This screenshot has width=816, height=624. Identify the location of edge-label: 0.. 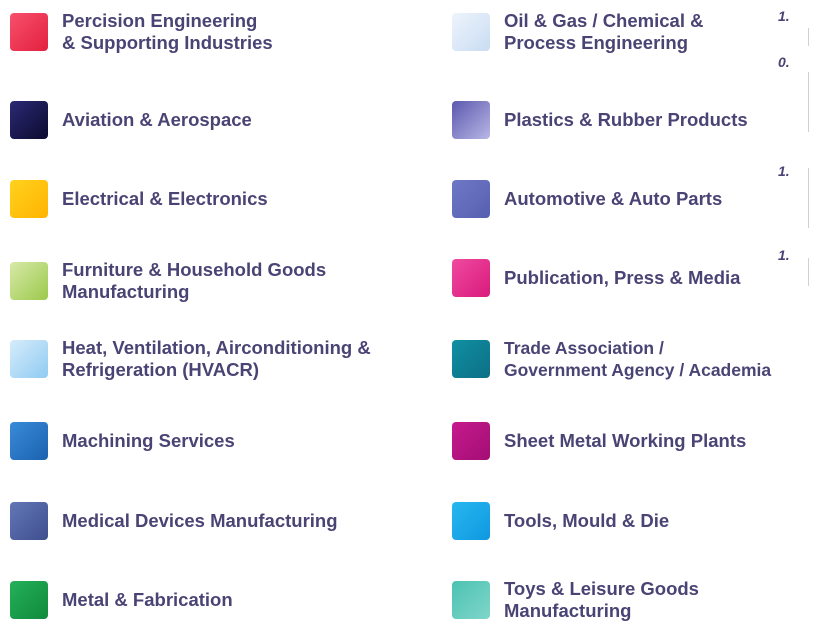
(784, 62).